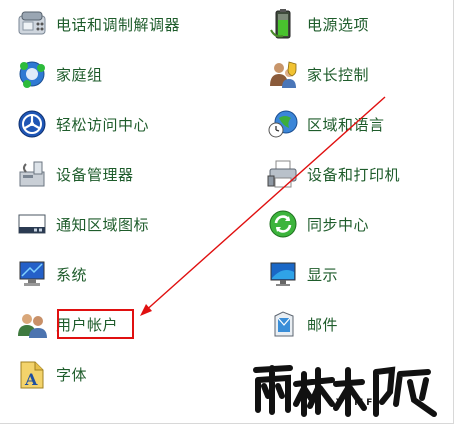  I want to click on item-label: 电话和调制解调器, so click(118, 24).